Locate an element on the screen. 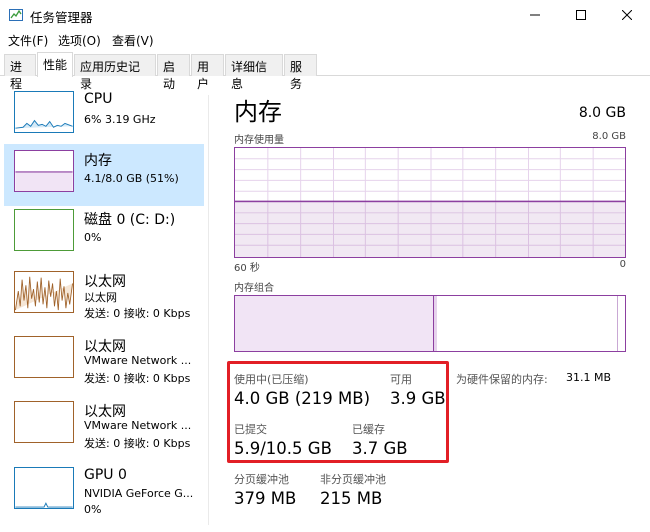 Image resolution: width=650 pixels, height=532 pixels. sidebar-item-gpu: GPU 0 NVIDIA GeForce G... 0% is located at coordinates (104, 494).